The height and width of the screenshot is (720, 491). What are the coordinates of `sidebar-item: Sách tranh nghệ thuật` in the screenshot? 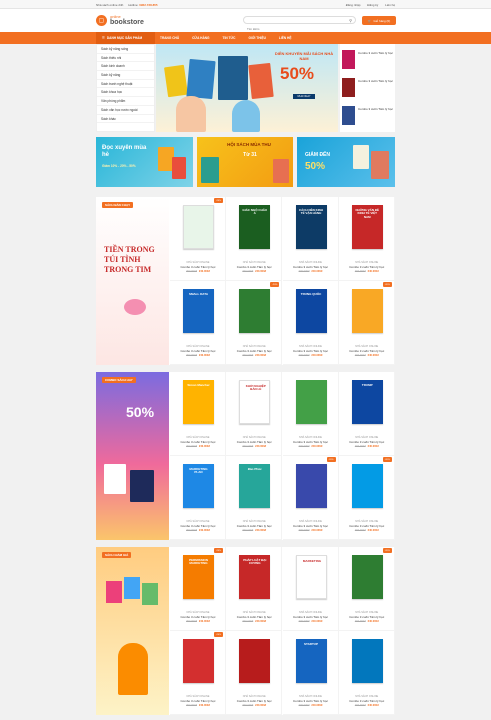 It's located at (125, 84).